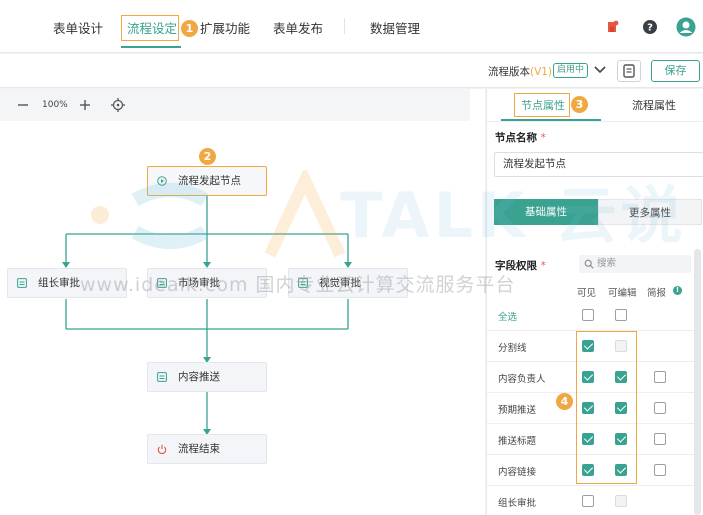  I want to click on permission-highlight-box, so click(606, 407).